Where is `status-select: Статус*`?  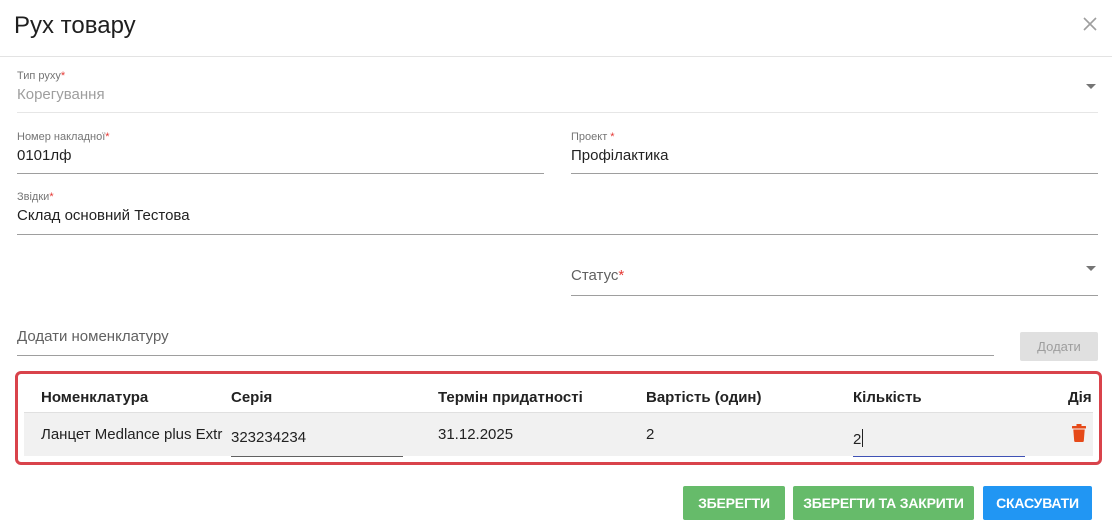
status-select: Статус* is located at coordinates (834, 280).